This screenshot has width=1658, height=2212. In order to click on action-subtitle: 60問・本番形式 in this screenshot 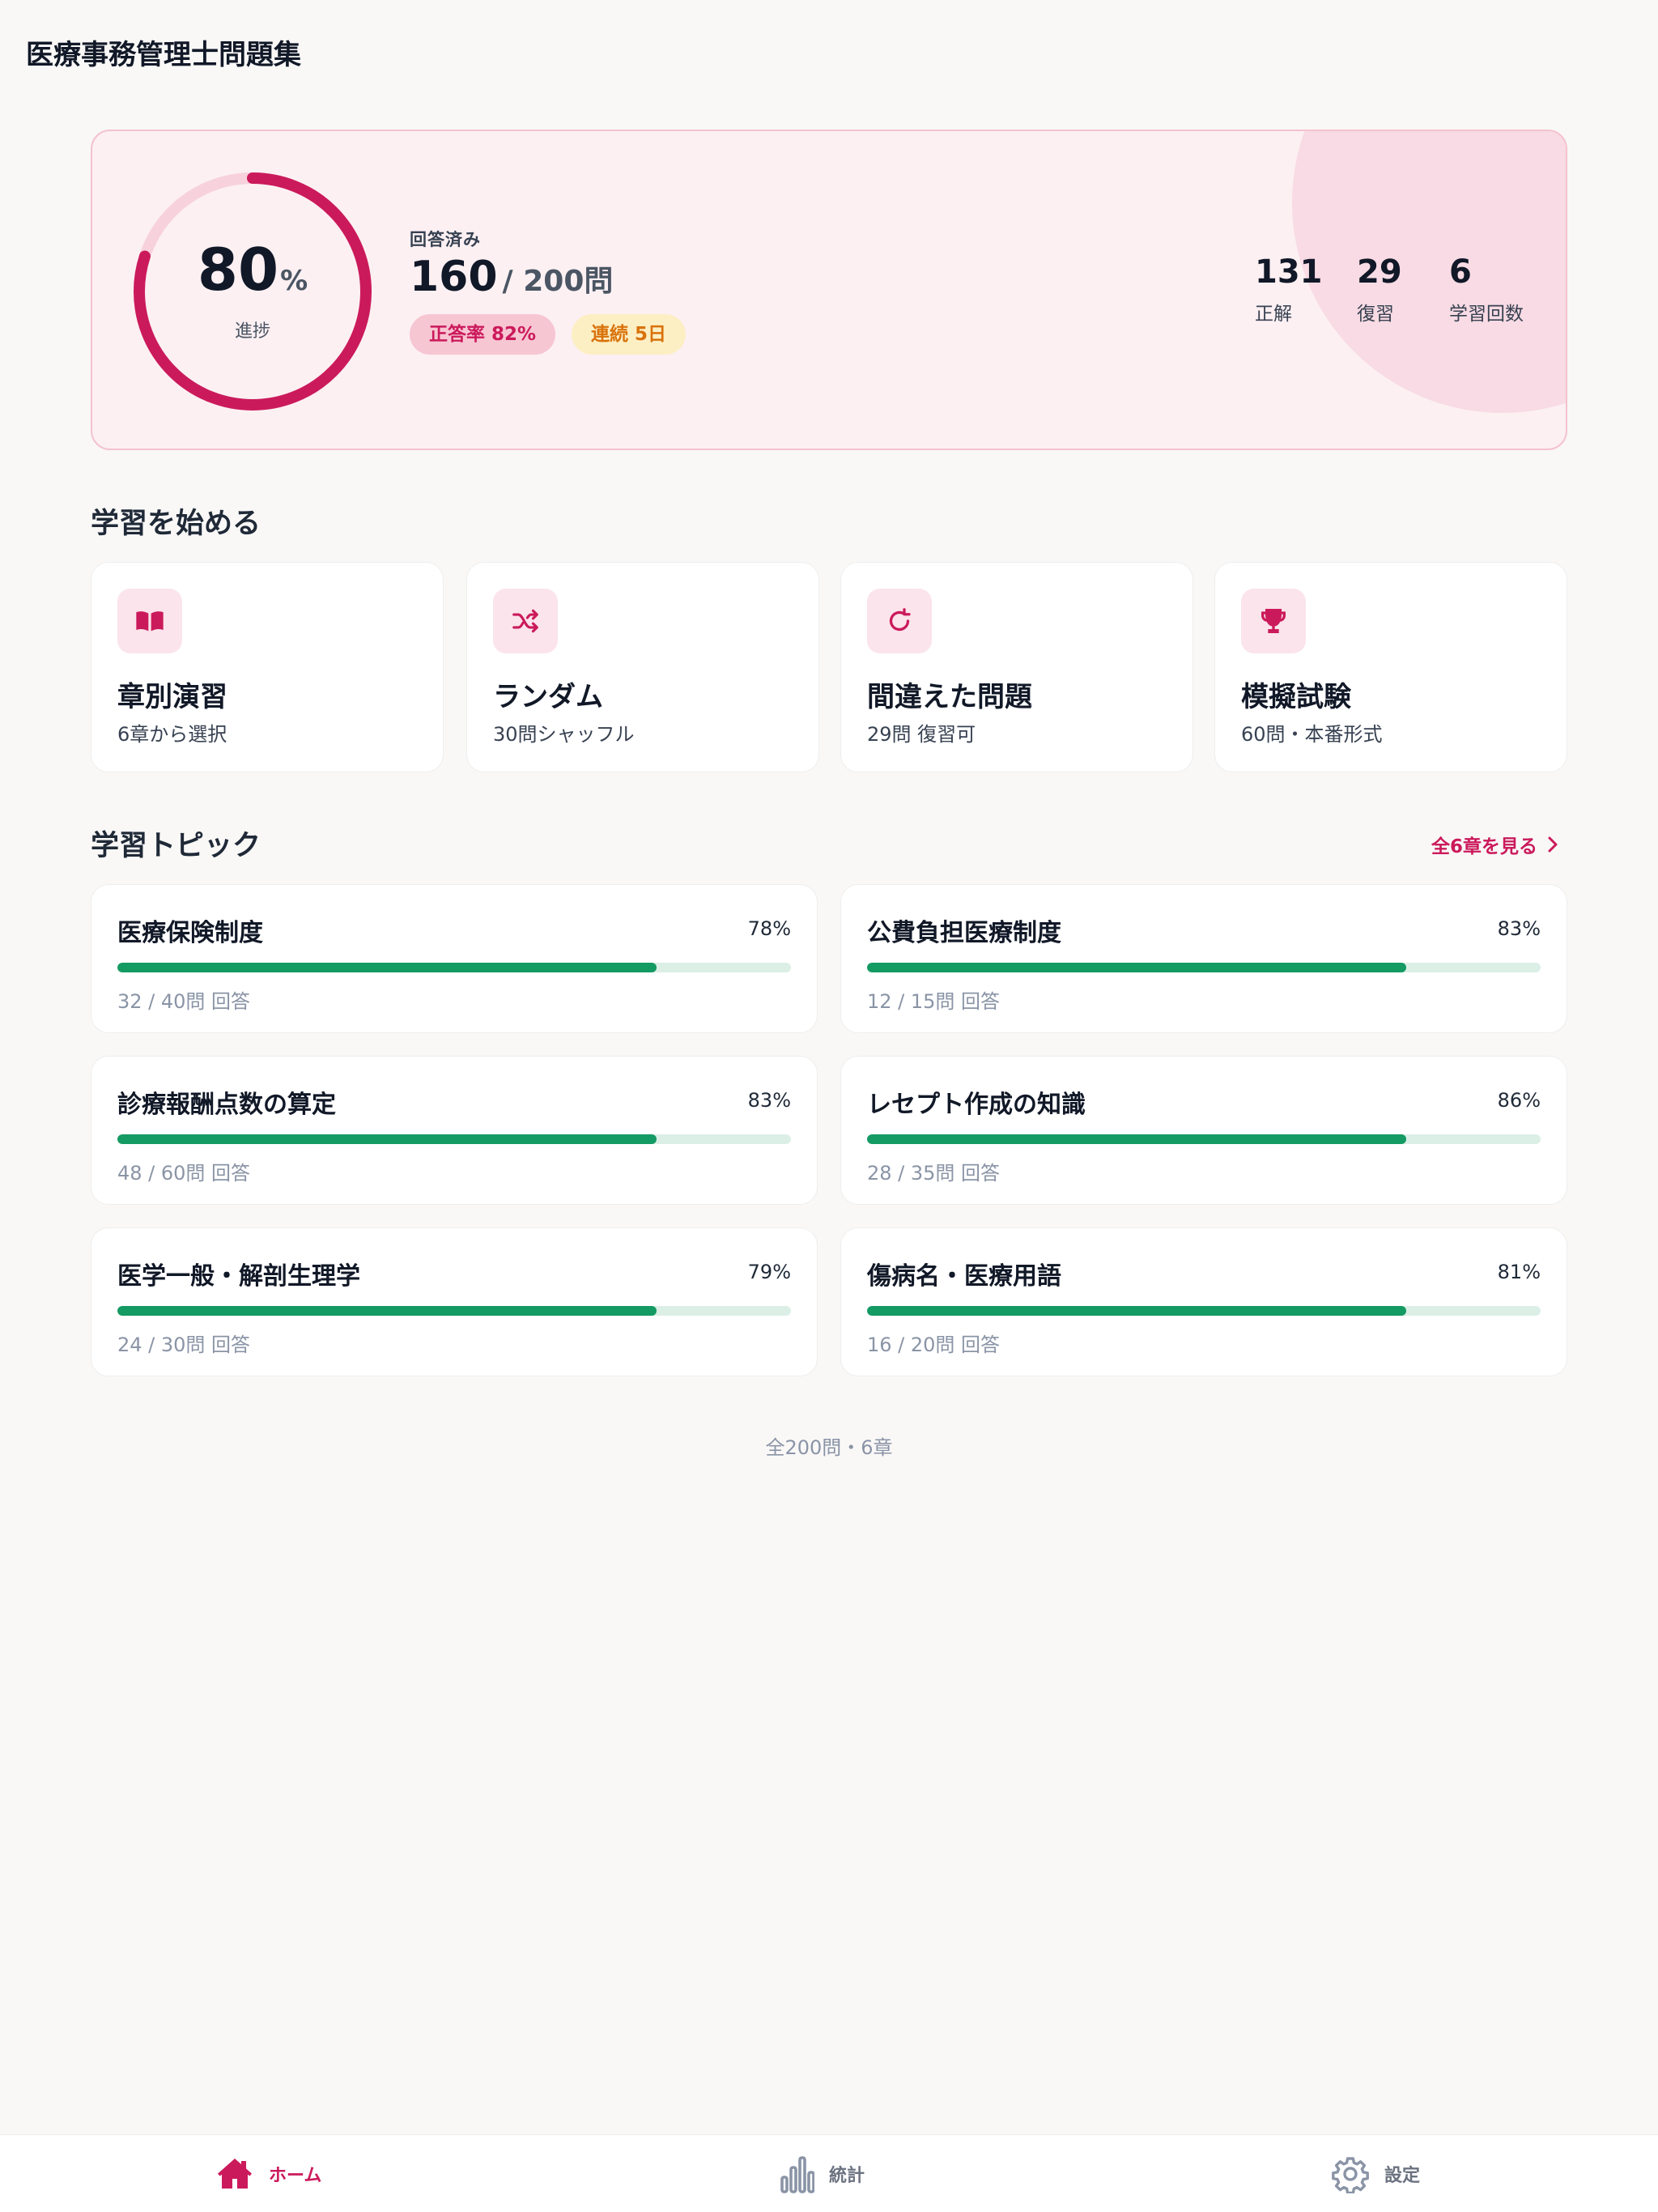, I will do `click(1312, 735)`.